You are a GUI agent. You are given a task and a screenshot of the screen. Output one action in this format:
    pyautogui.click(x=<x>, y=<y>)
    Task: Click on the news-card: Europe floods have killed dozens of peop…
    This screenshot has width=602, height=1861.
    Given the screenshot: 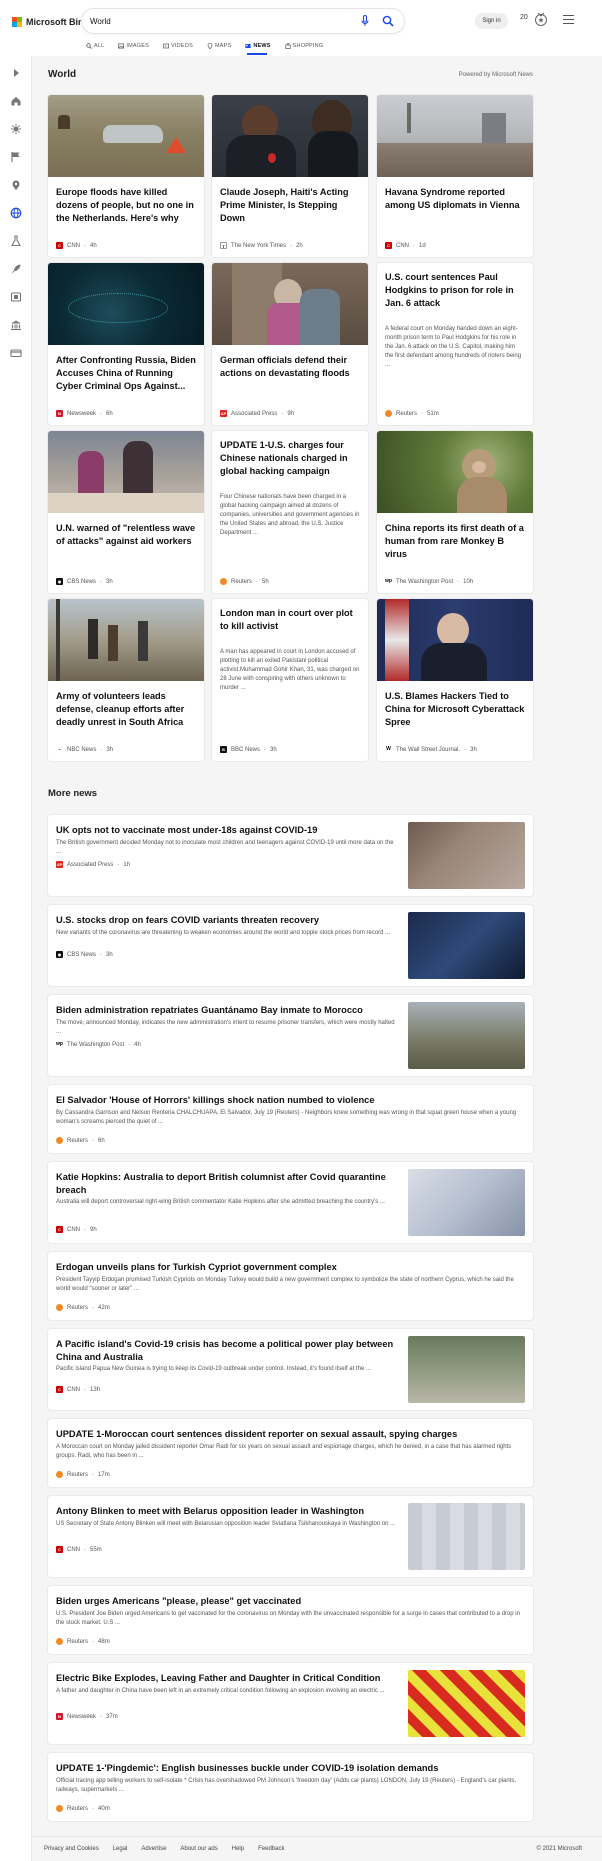 What is the action you would take?
    pyautogui.click(x=126, y=176)
    